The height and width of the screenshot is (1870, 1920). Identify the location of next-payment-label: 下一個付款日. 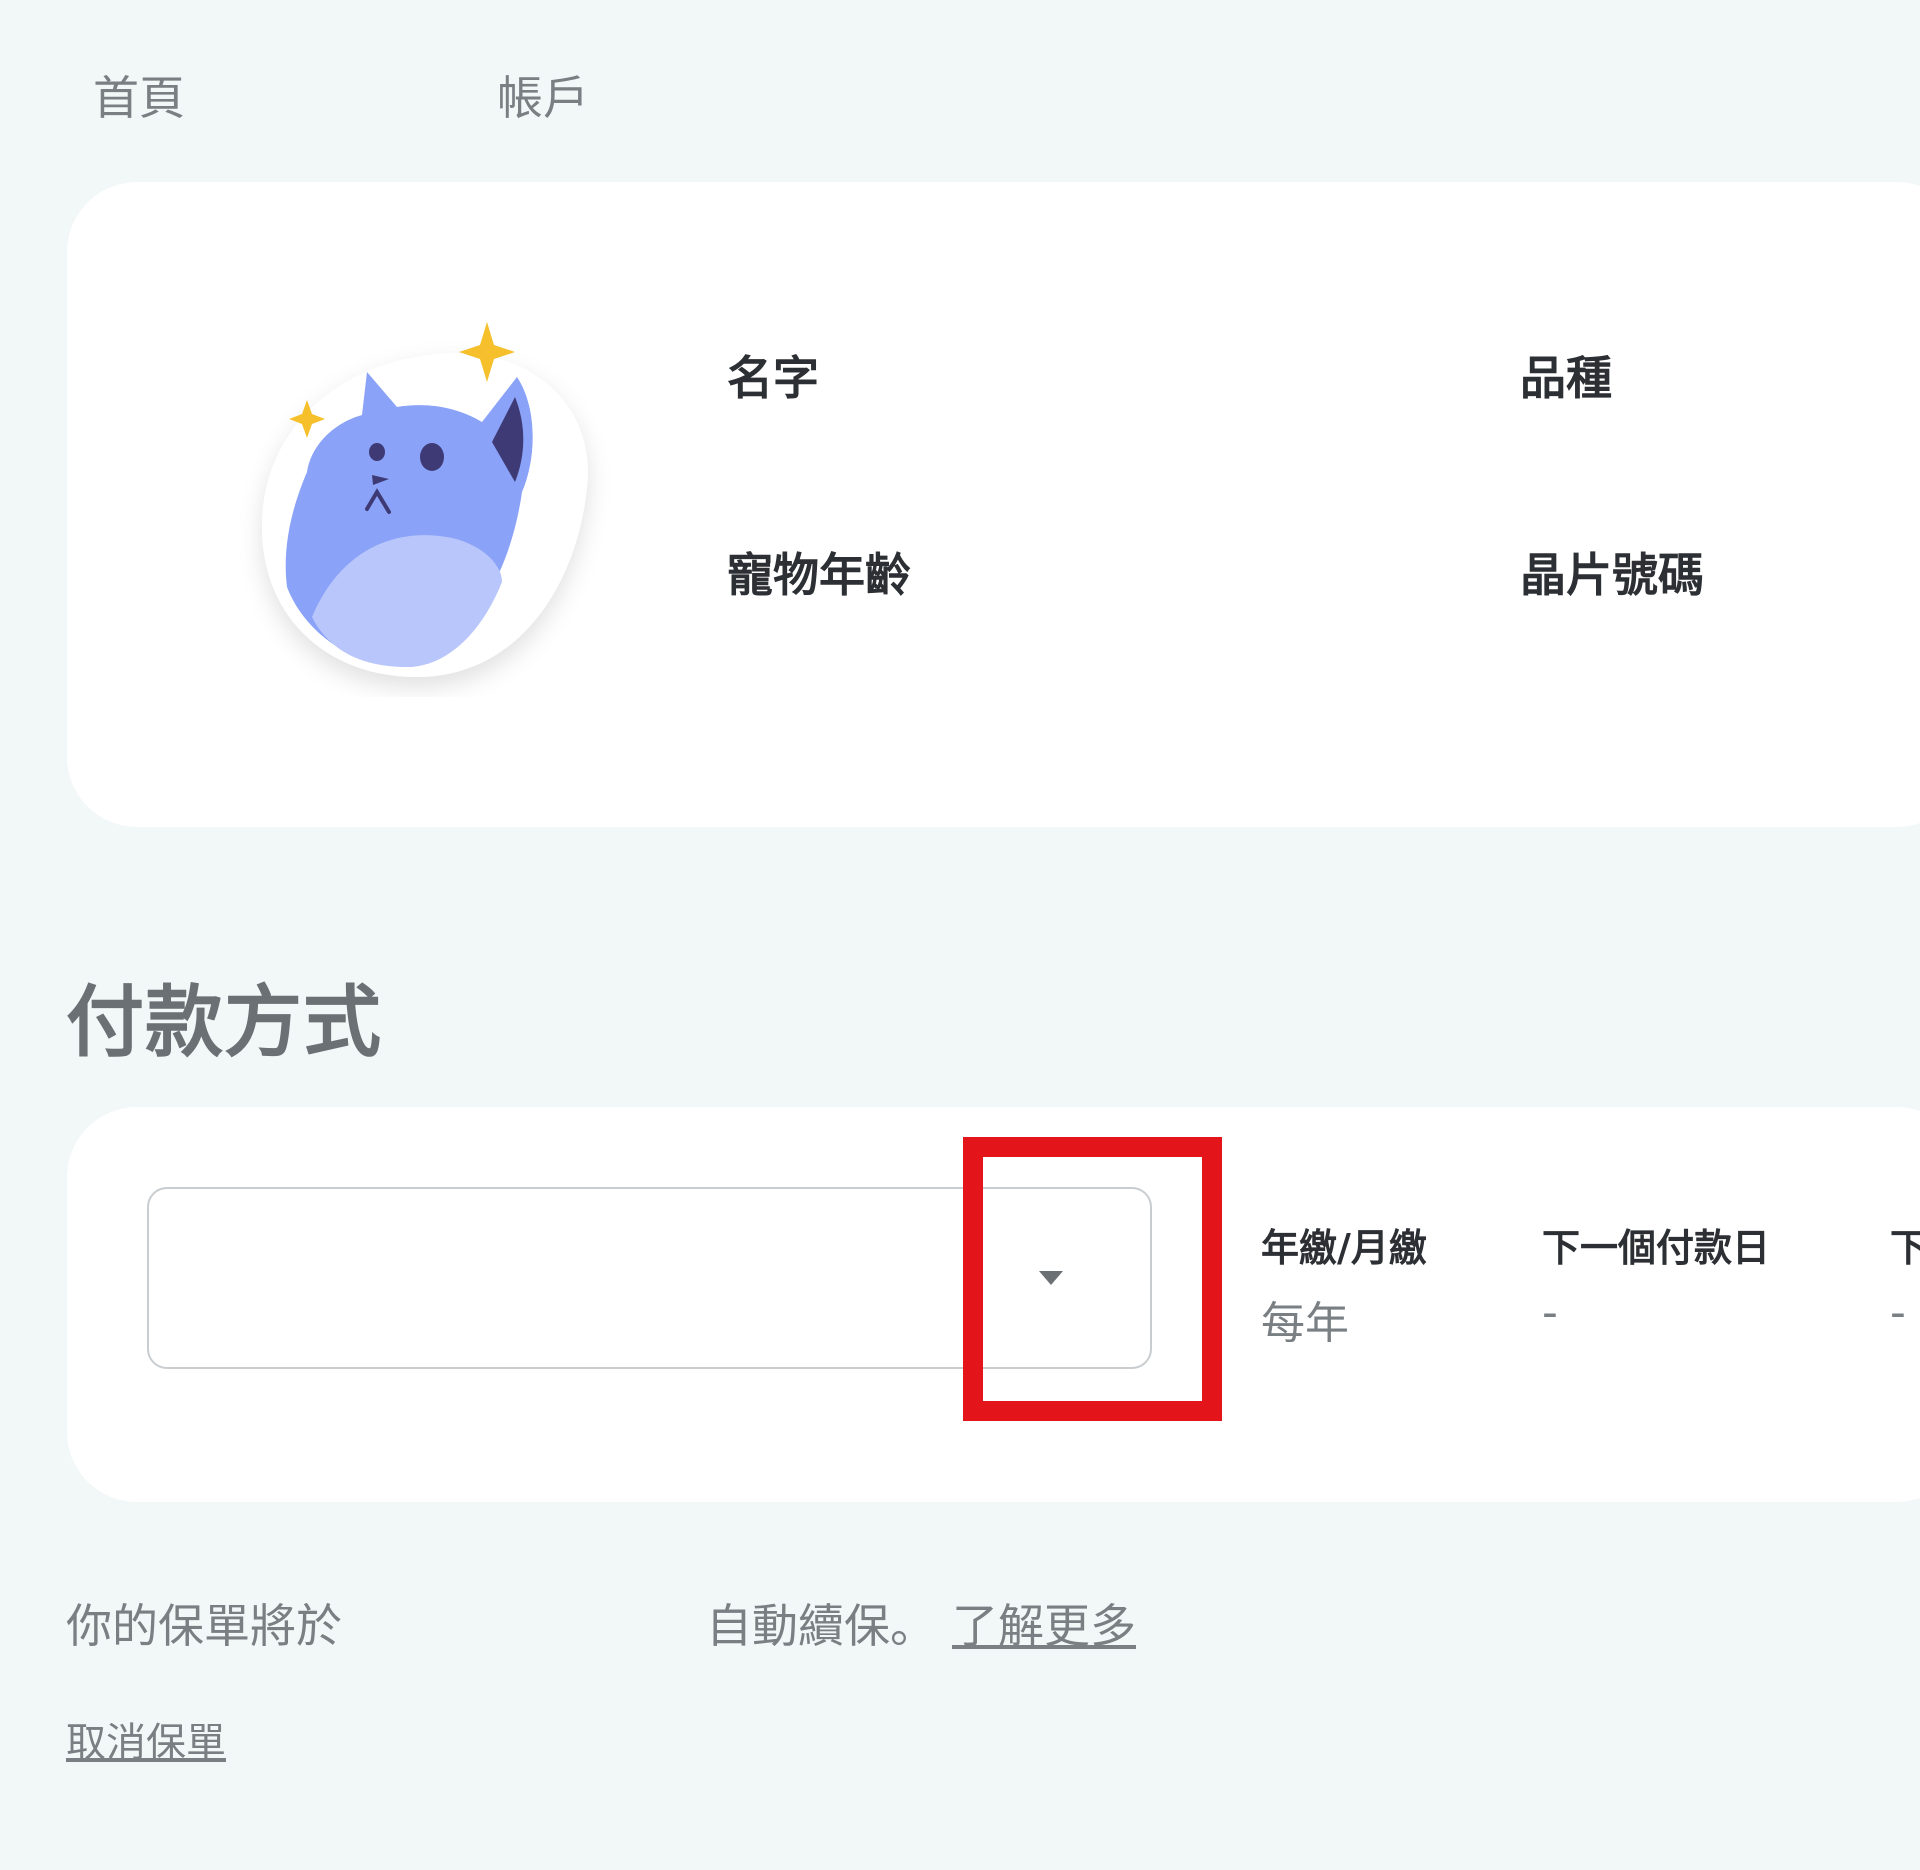
(1656, 1248).